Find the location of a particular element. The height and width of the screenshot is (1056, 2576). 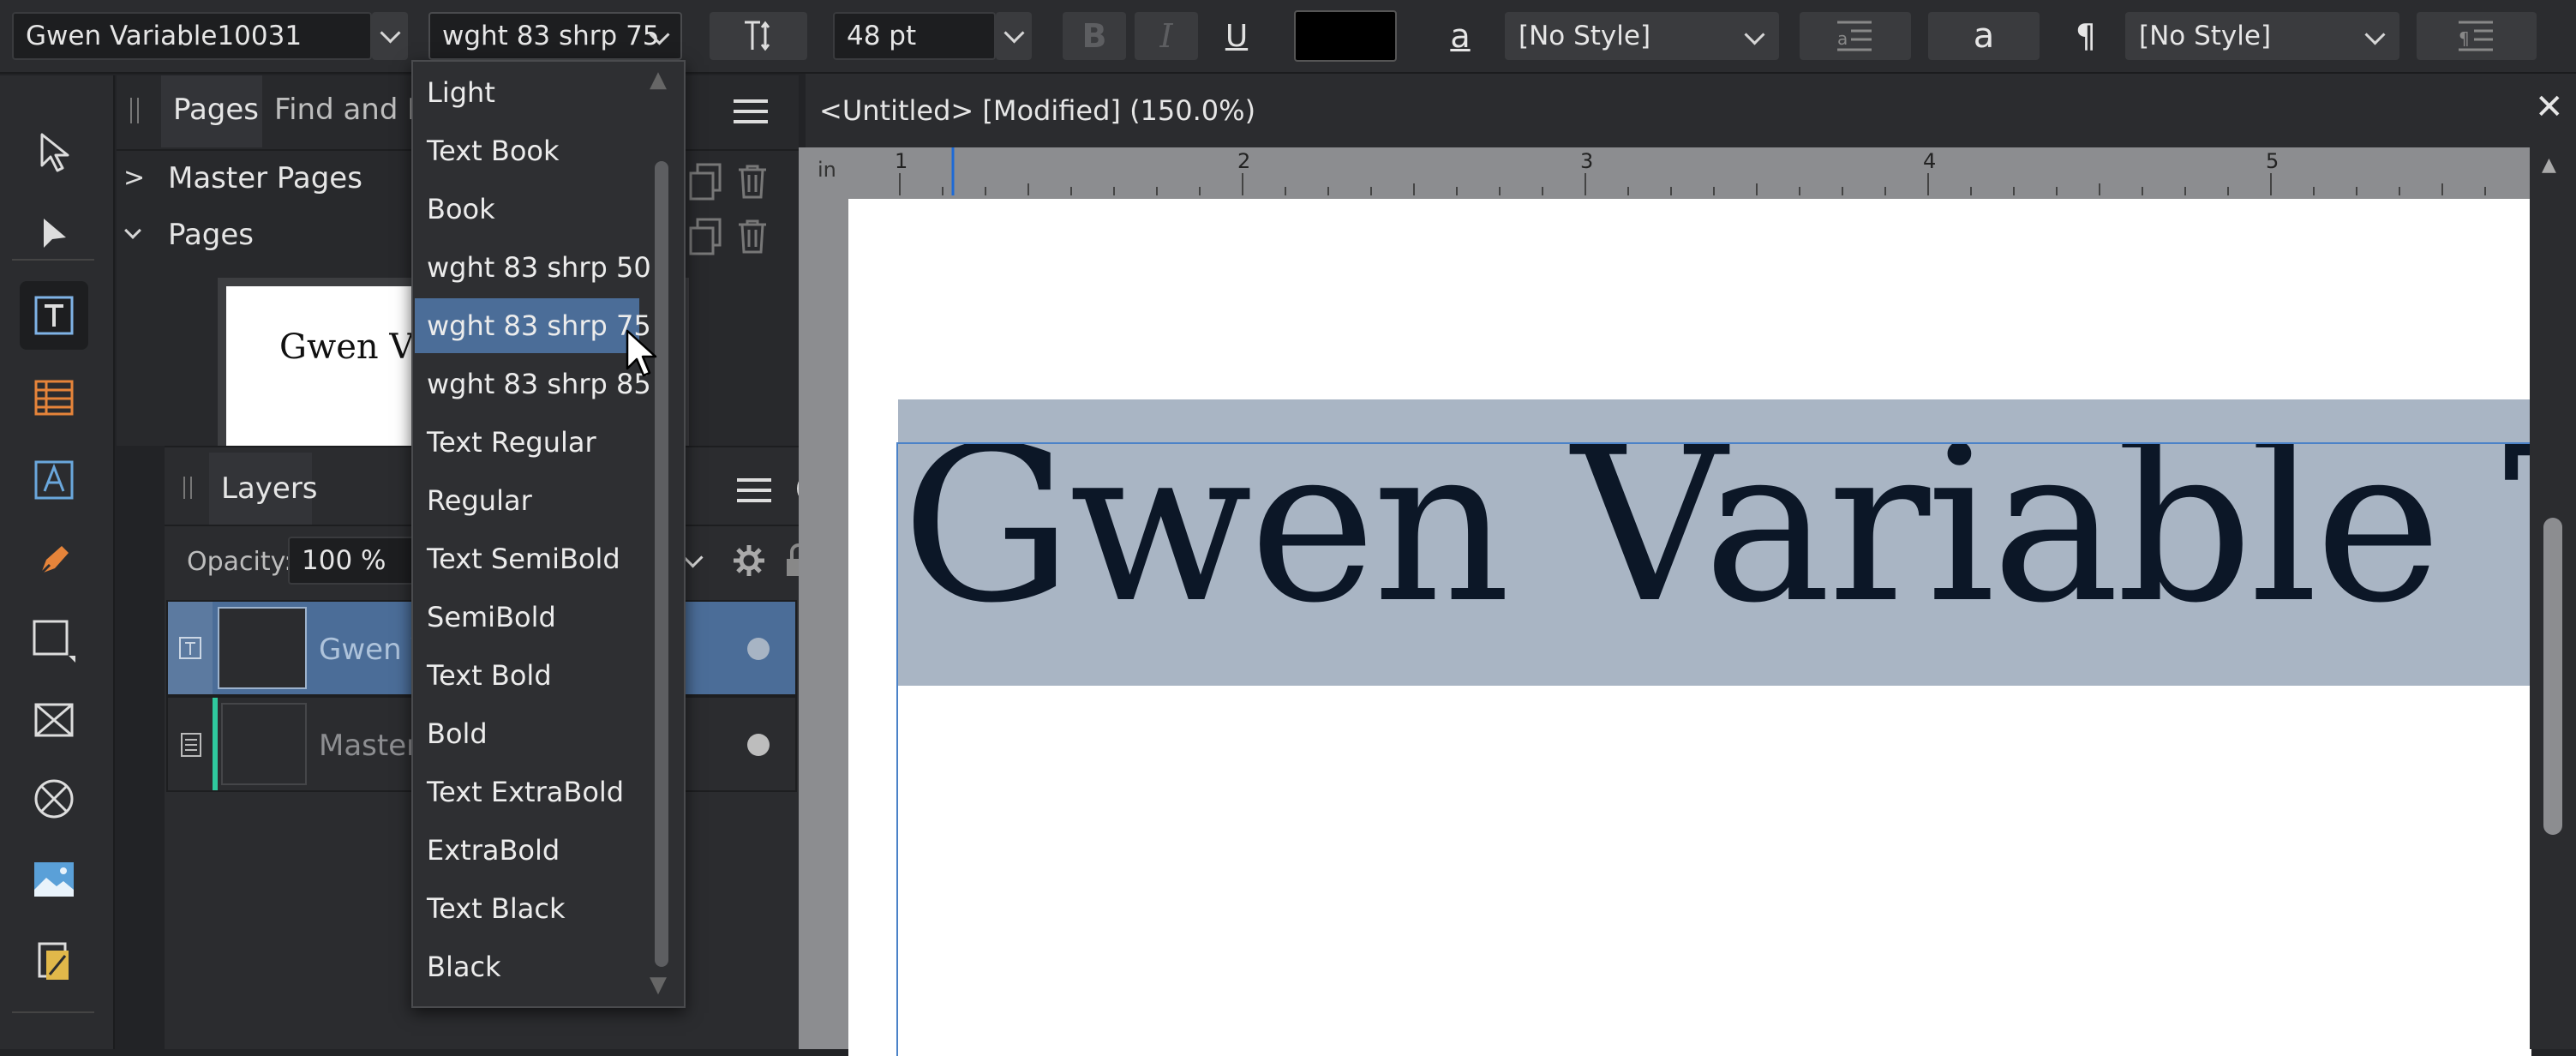

menu-scrollbar-thumb is located at coordinates (661, 564).